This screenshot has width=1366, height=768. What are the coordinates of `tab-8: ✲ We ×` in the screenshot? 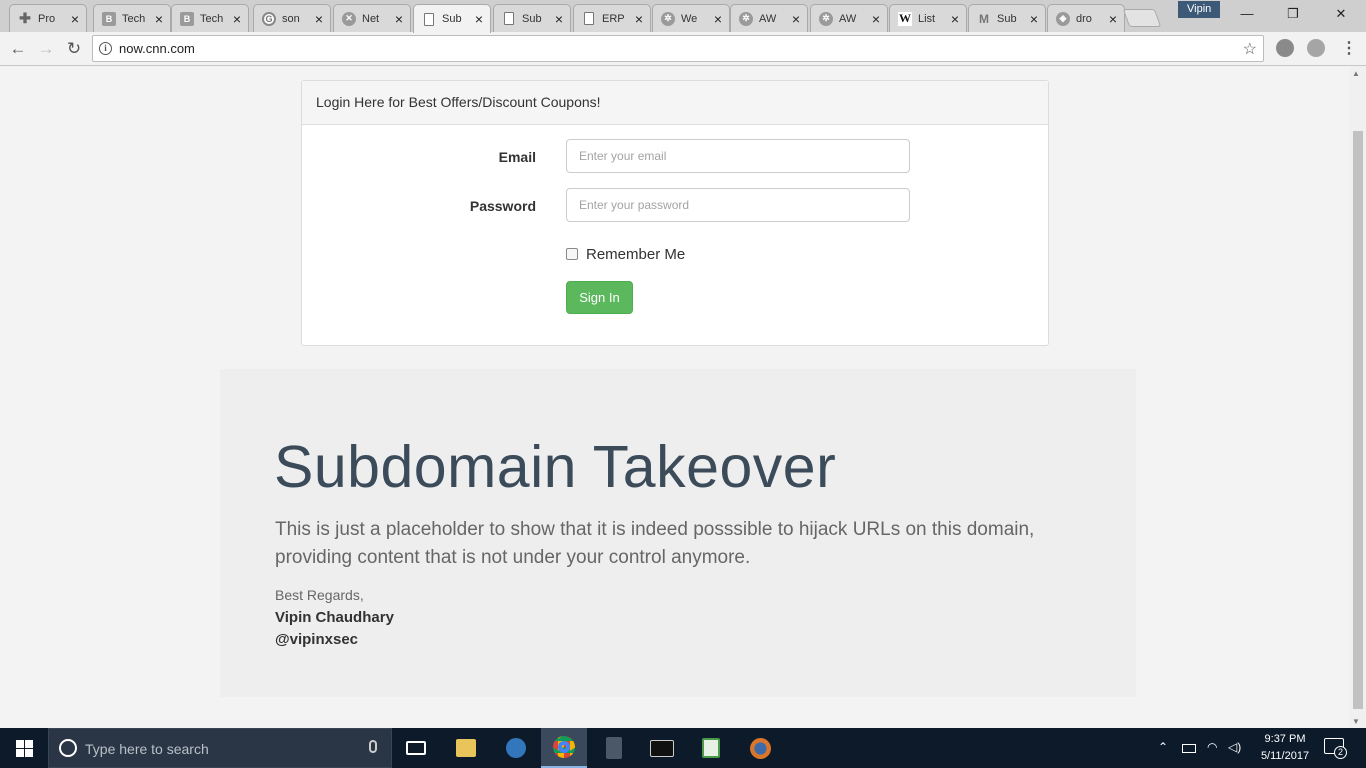 It's located at (691, 18).